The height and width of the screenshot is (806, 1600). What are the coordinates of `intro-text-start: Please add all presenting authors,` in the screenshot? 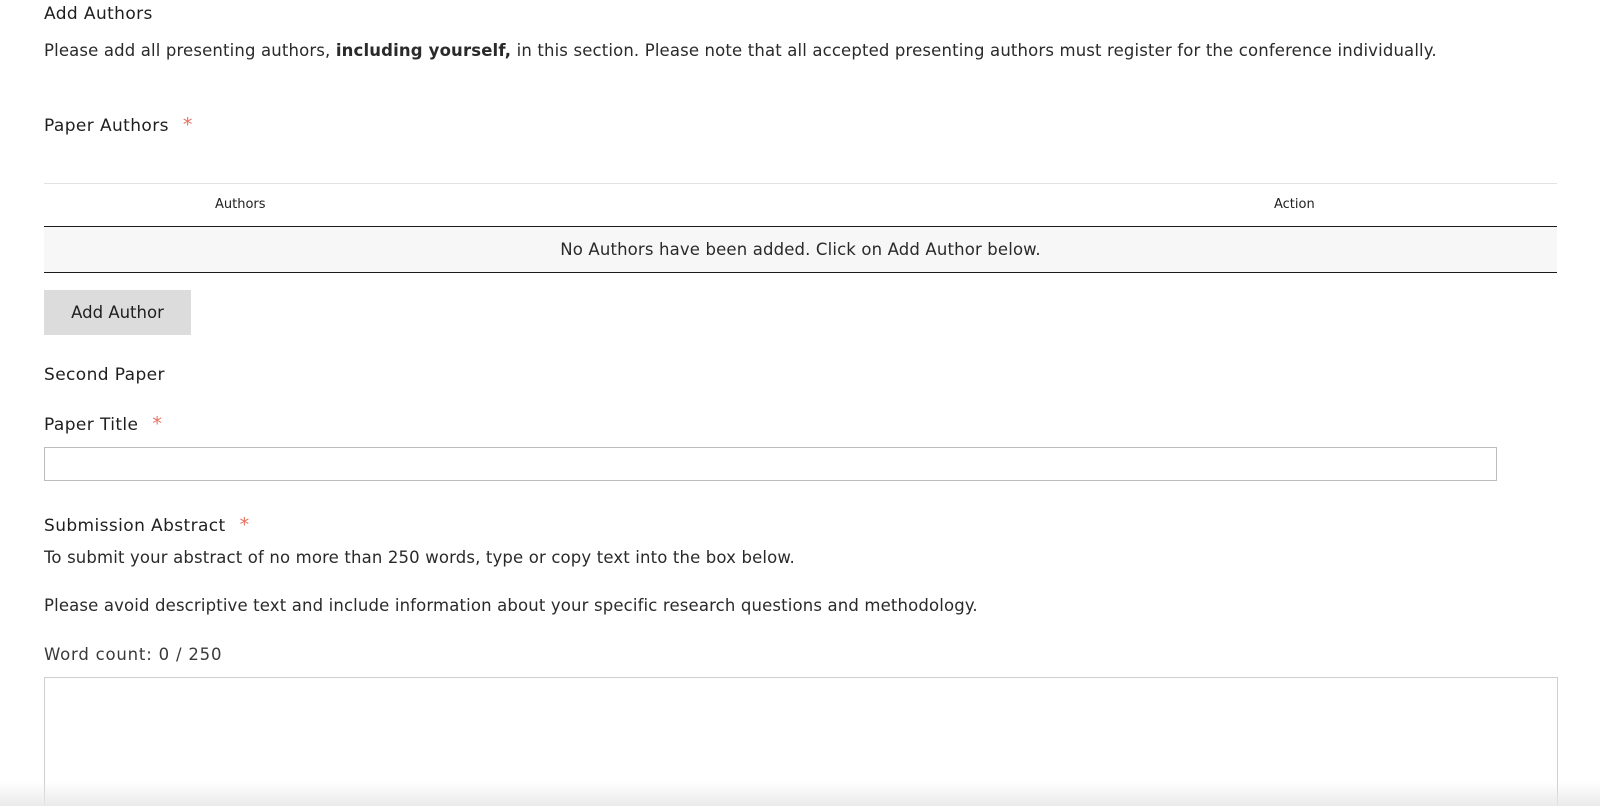 It's located at (190, 50).